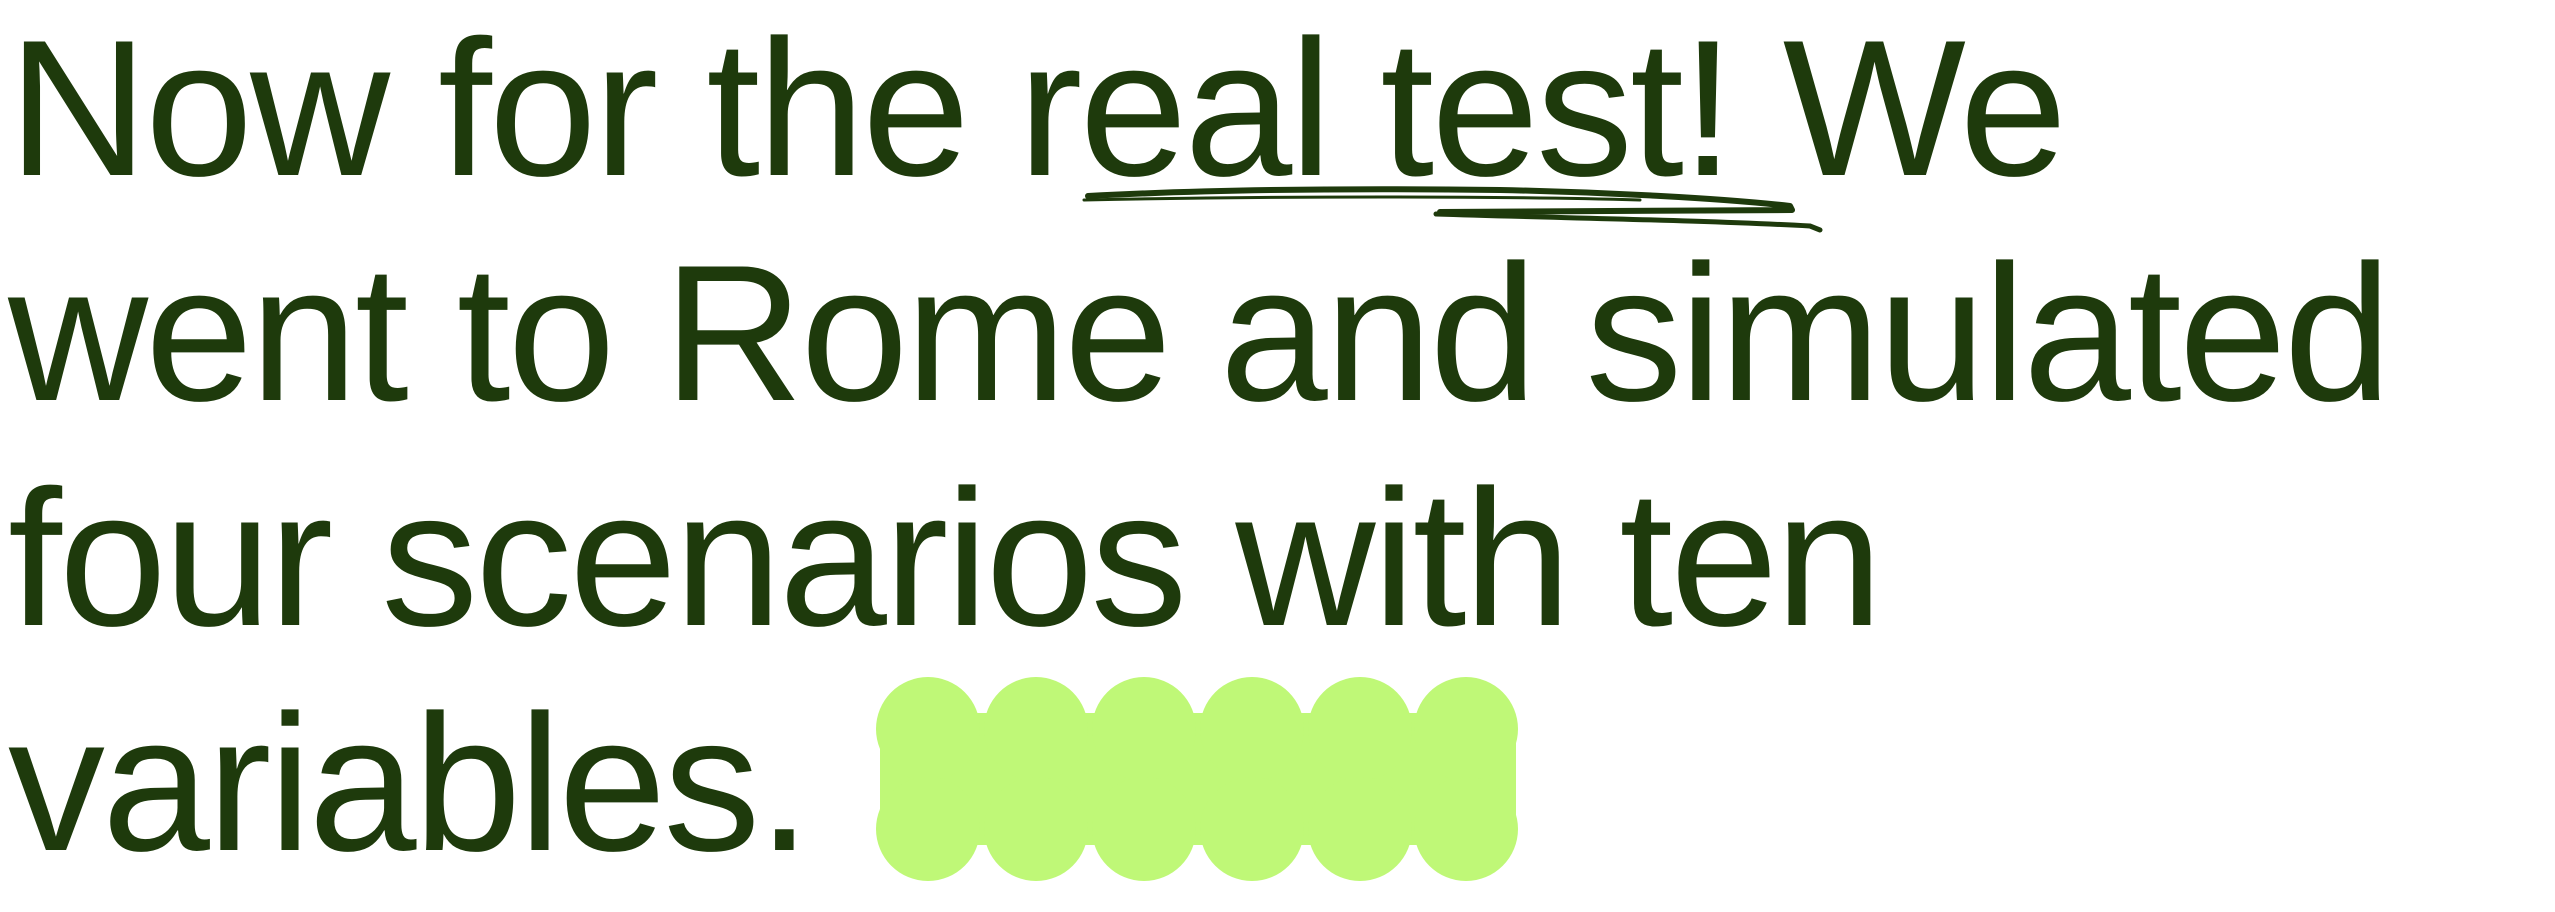 This screenshot has width=2555, height=912. Describe the element at coordinates (409, 783) in the screenshot. I see `headline-line-4: variables.` at that location.